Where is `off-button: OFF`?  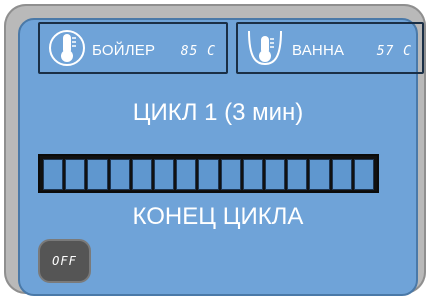 off-button: OFF is located at coordinates (64, 261).